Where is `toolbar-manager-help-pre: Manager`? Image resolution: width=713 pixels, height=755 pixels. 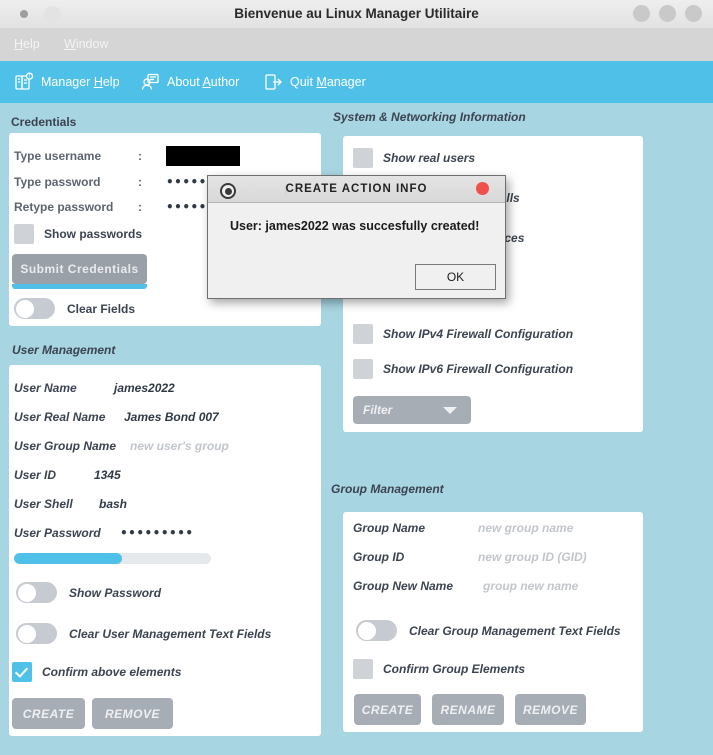
toolbar-manager-help-pre: Manager is located at coordinates (67, 82).